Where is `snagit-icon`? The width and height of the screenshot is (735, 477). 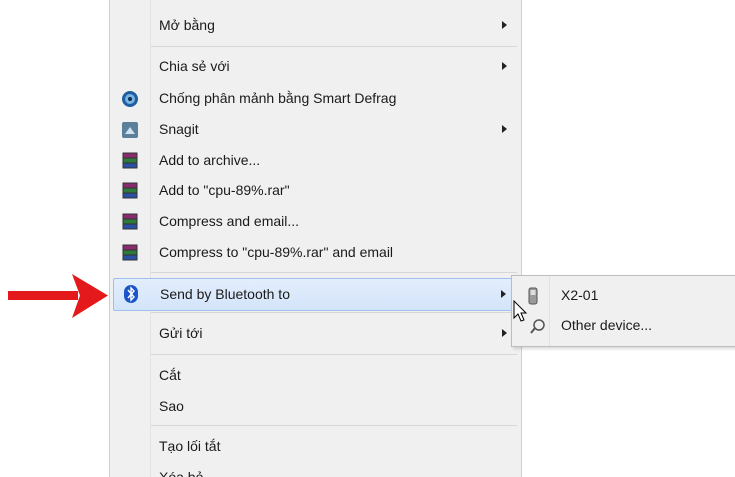 snagit-icon is located at coordinates (130, 130).